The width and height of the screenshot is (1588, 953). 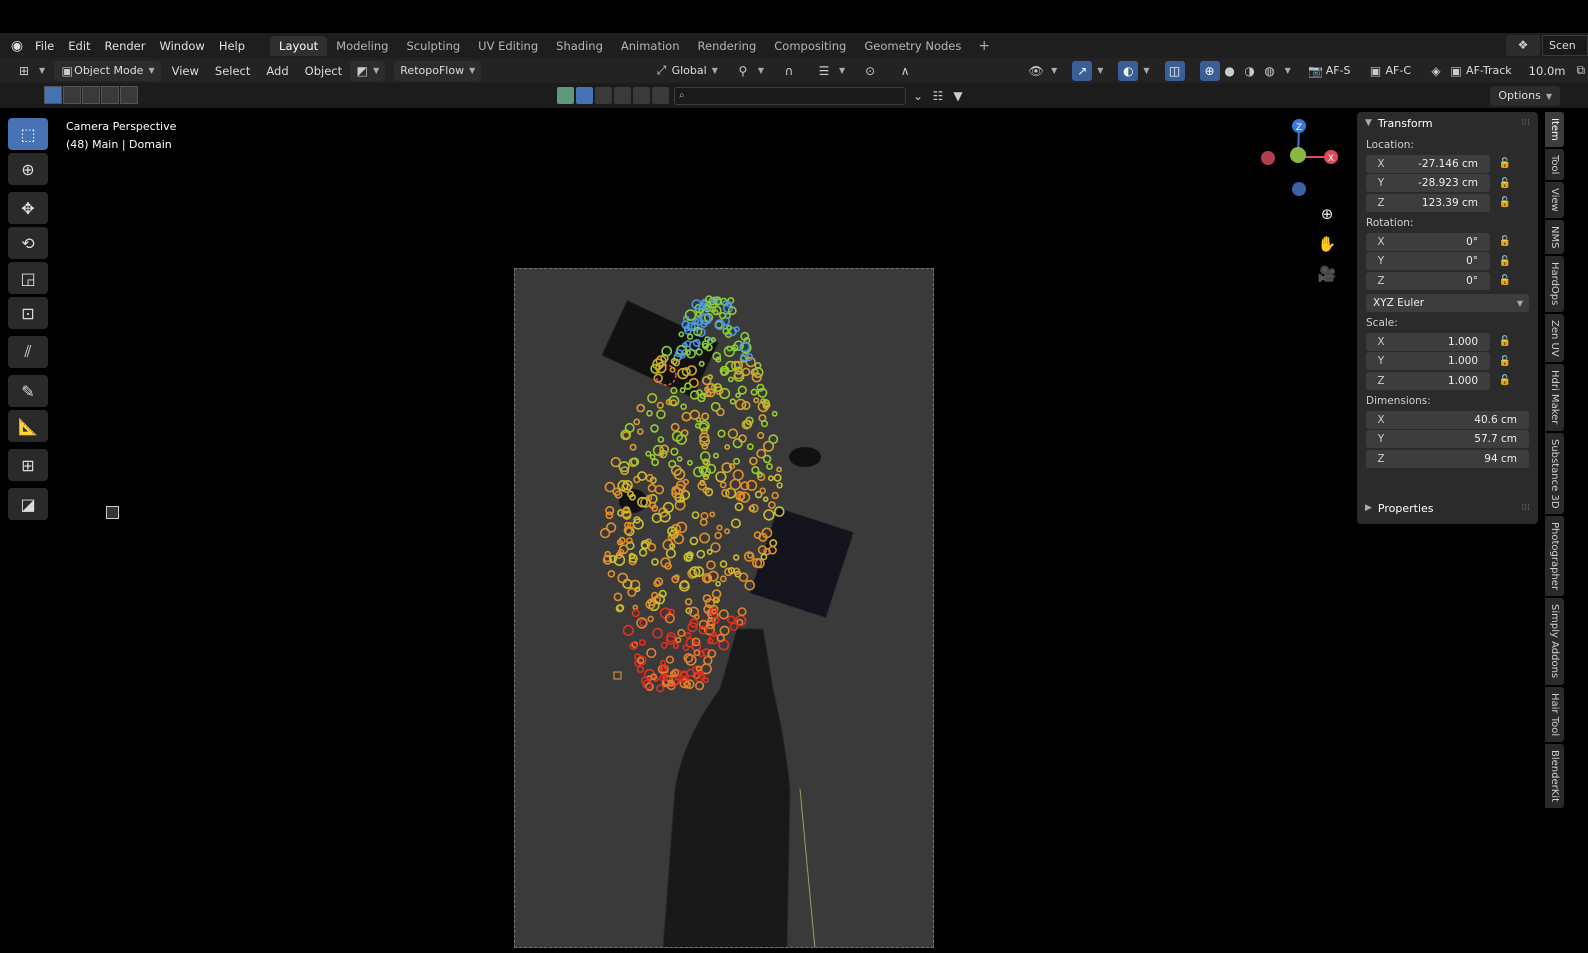 What do you see at coordinates (28, 313) in the screenshot?
I see `transform-tool-icon: ⊡` at bounding box center [28, 313].